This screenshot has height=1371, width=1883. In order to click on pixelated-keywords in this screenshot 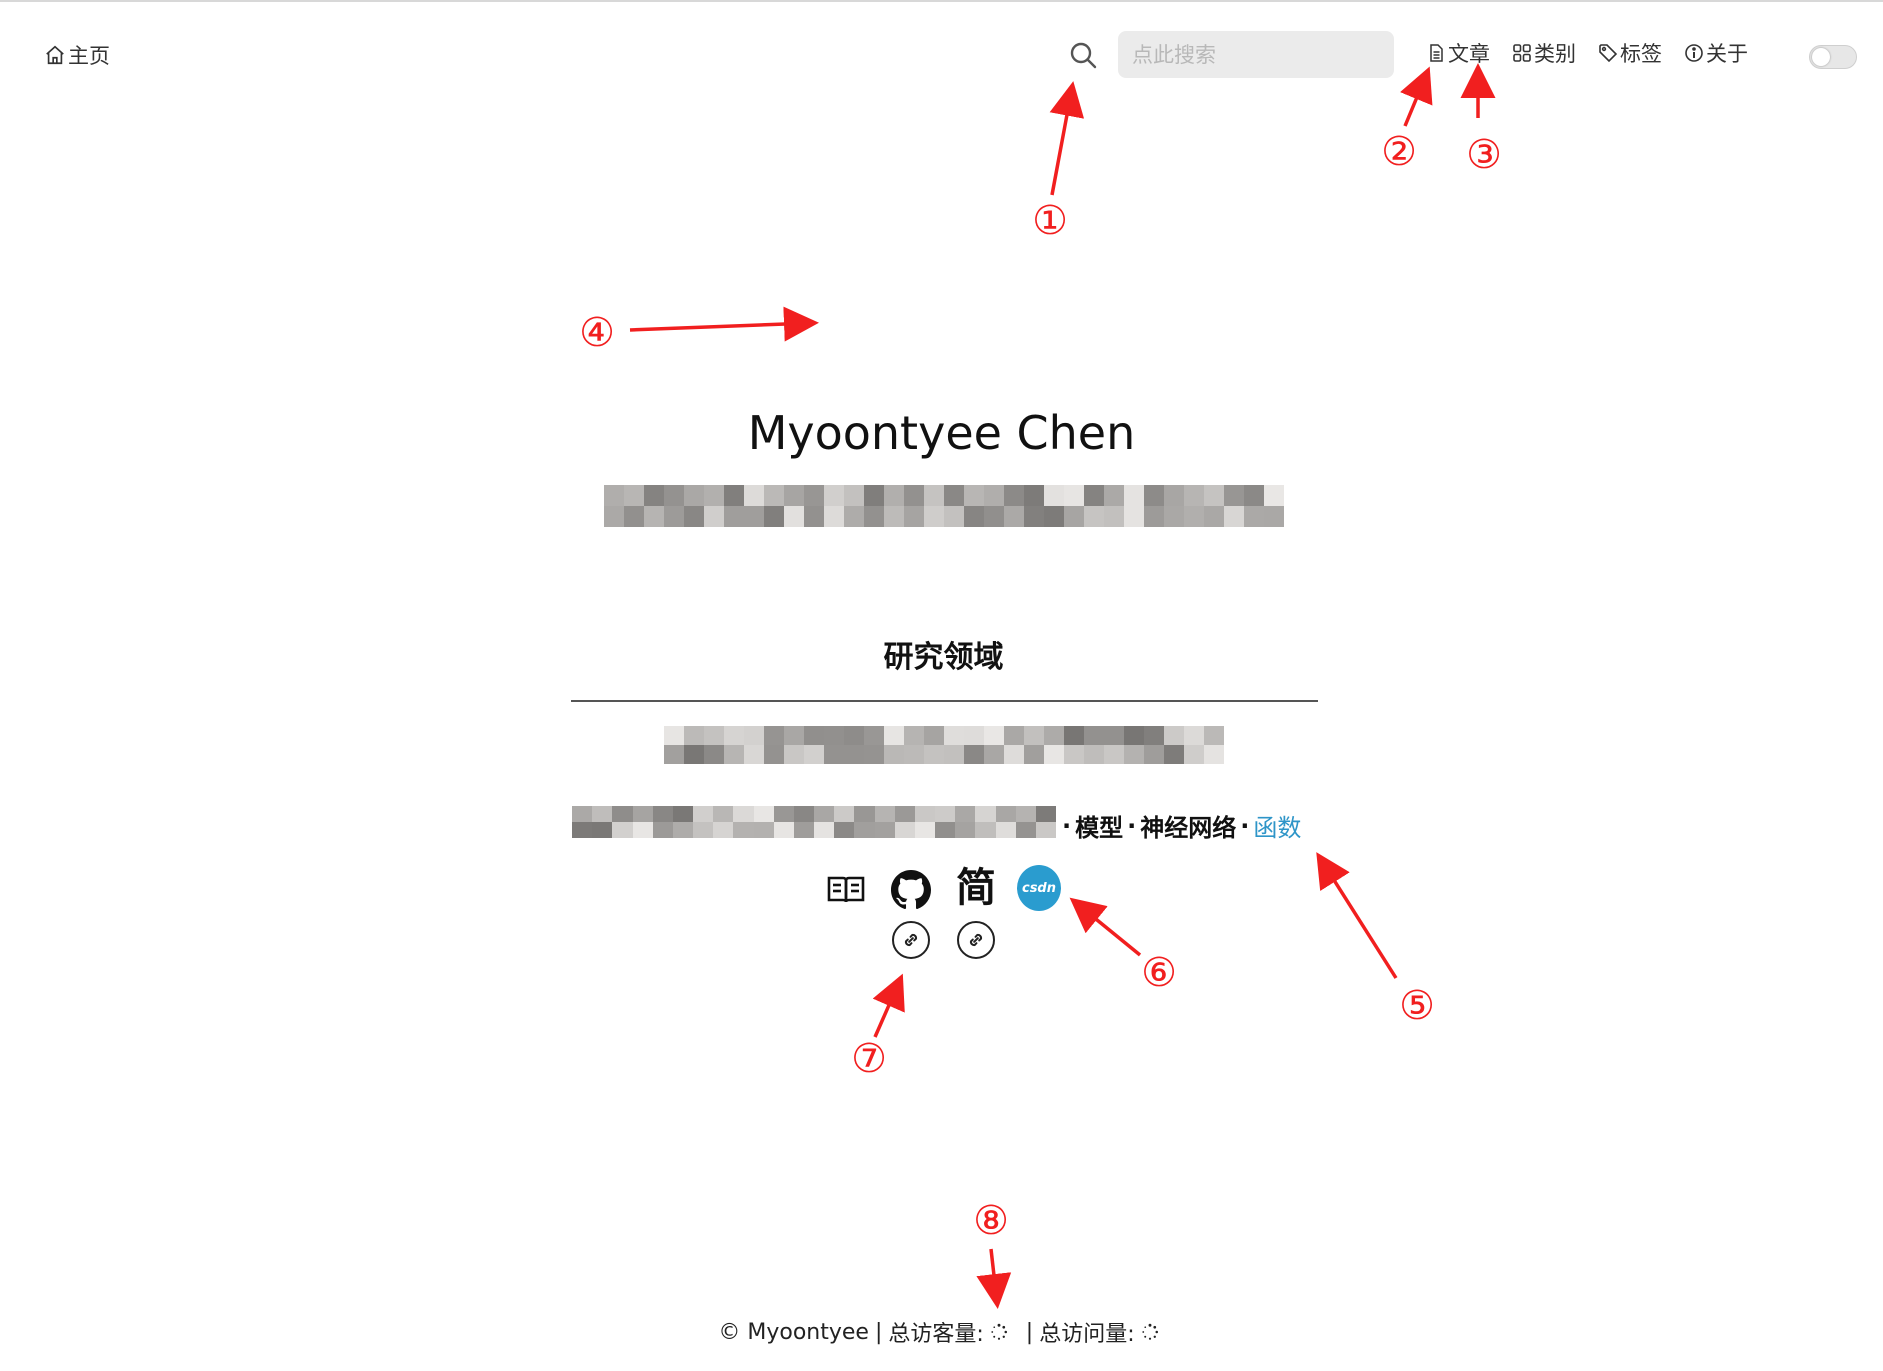, I will do `click(814, 822)`.